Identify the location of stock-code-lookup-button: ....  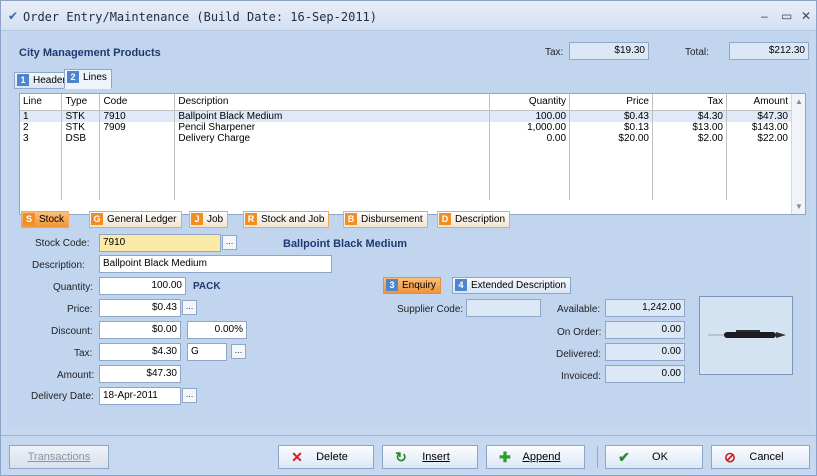
(229, 242).